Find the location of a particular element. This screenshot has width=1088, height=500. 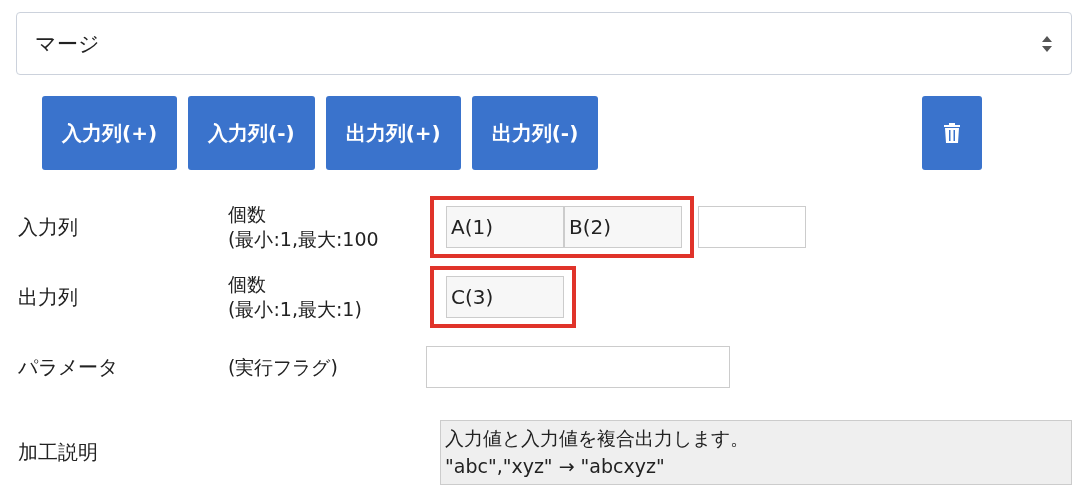

row-hint: 個数 (最小:1,最大:100 is located at coordinates (304, 227).